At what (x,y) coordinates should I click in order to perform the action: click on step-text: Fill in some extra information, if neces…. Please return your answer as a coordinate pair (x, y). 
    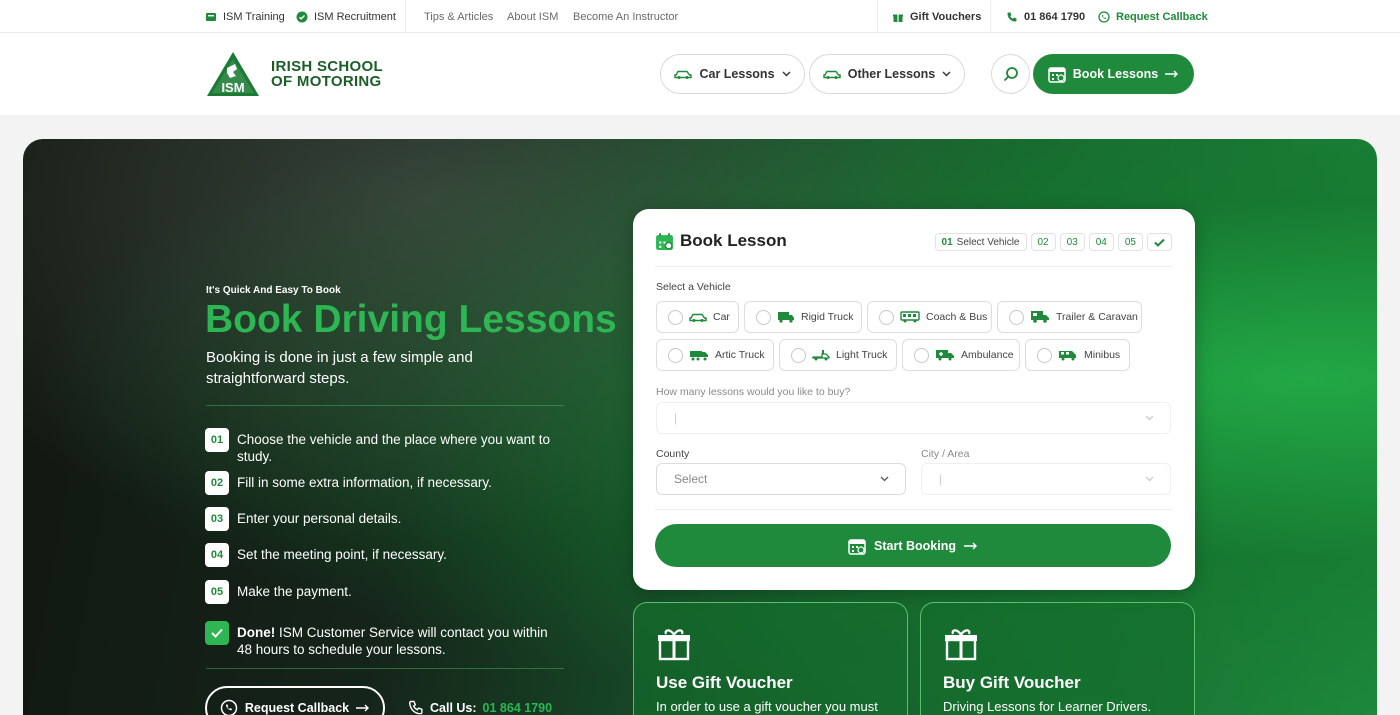
    Looking at the image, I should click on (364, 482).